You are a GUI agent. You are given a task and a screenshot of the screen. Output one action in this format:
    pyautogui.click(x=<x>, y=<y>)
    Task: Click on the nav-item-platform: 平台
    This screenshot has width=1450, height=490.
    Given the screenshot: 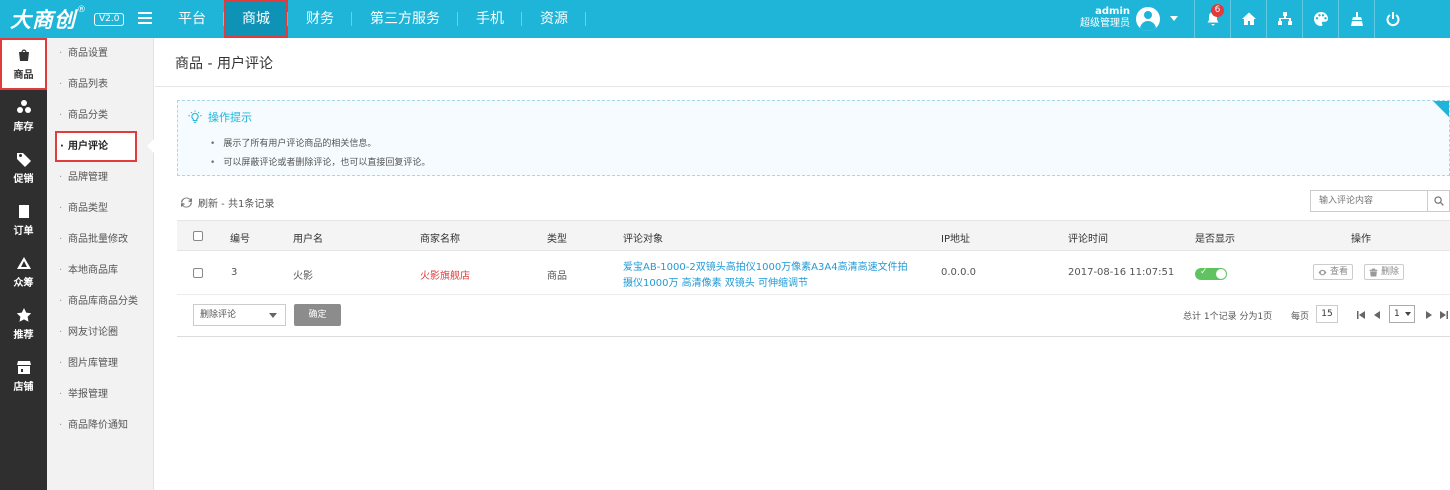 What is the action you would take?
    pyautogui.click(x=192, y=19)
    